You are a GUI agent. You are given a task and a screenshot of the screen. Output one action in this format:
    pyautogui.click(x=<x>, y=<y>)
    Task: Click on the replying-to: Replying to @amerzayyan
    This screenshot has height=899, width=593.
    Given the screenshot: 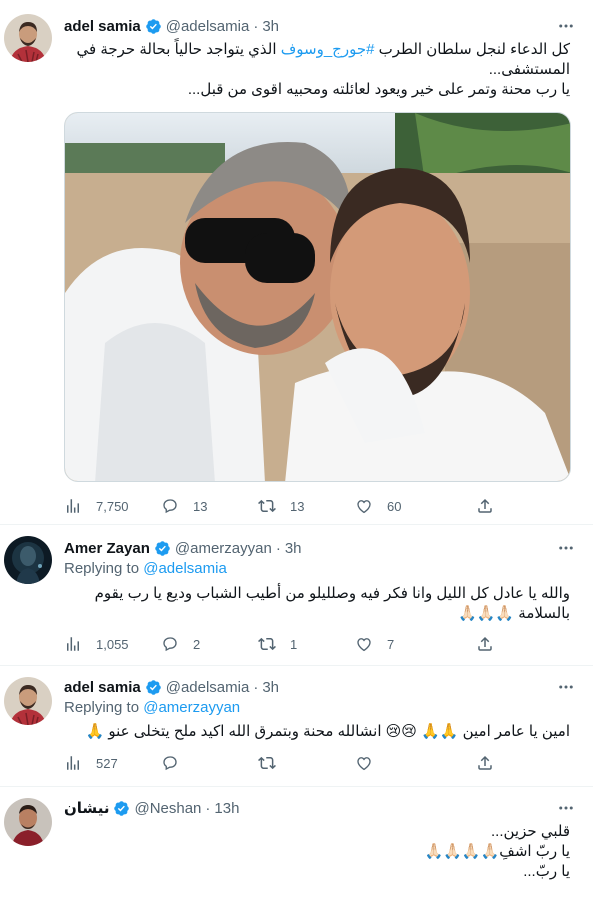 What is the action you would take?
    pyautogui.click(x=152, y=707)
    